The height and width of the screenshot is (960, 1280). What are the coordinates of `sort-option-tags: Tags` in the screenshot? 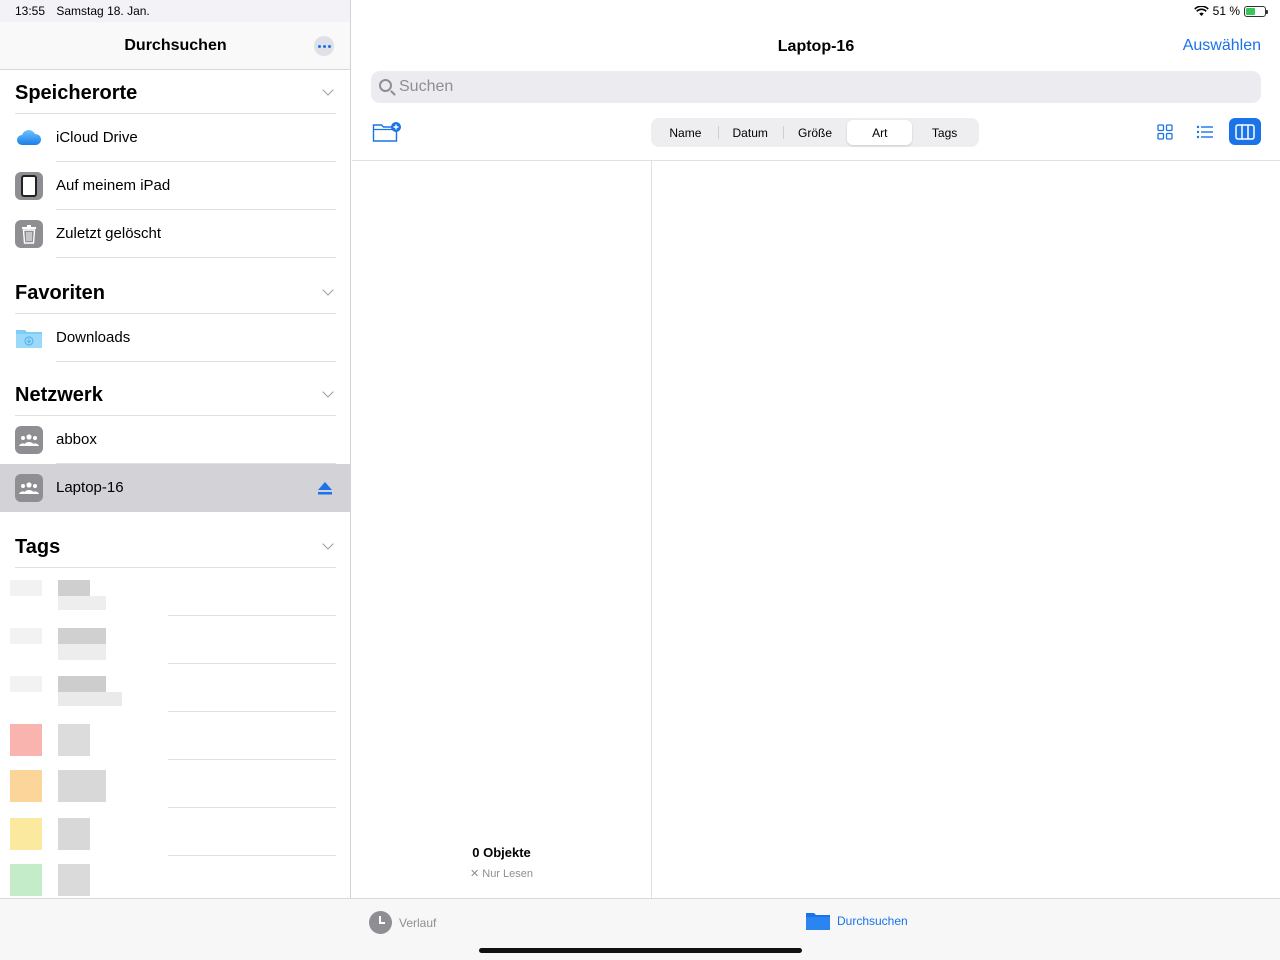 It's located at (944, 132).